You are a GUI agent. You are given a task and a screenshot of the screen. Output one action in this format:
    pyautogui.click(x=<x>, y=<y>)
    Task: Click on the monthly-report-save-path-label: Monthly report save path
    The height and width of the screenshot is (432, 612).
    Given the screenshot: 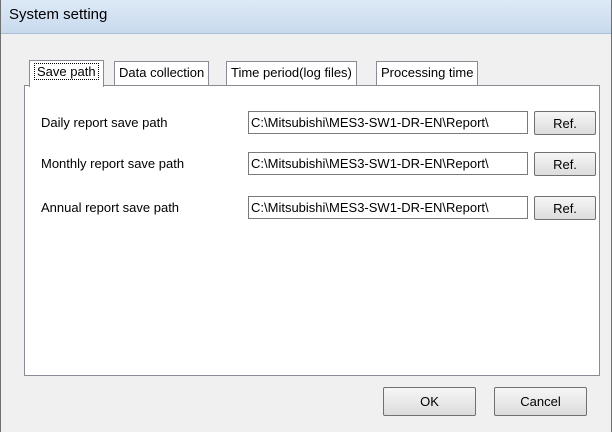 What is the action you would take?
    pyautogui.click(x=113, y=163)
    